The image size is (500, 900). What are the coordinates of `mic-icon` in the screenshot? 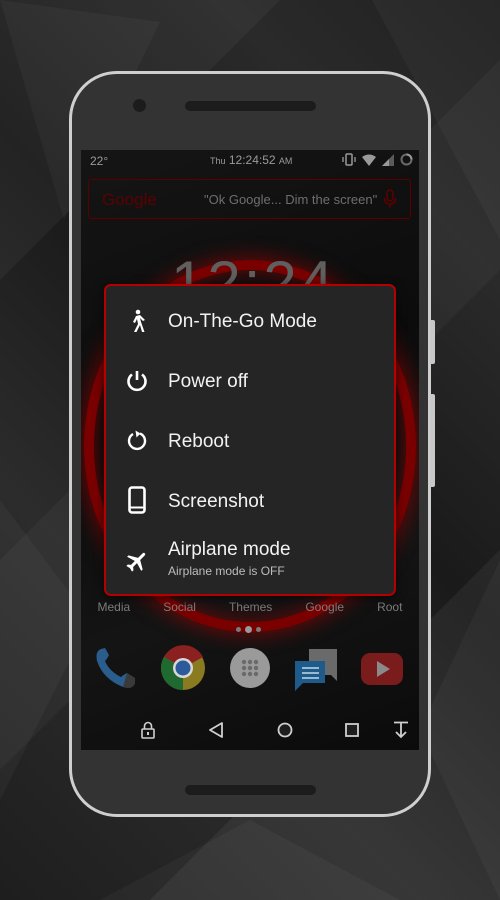 It's located at (390, 199).